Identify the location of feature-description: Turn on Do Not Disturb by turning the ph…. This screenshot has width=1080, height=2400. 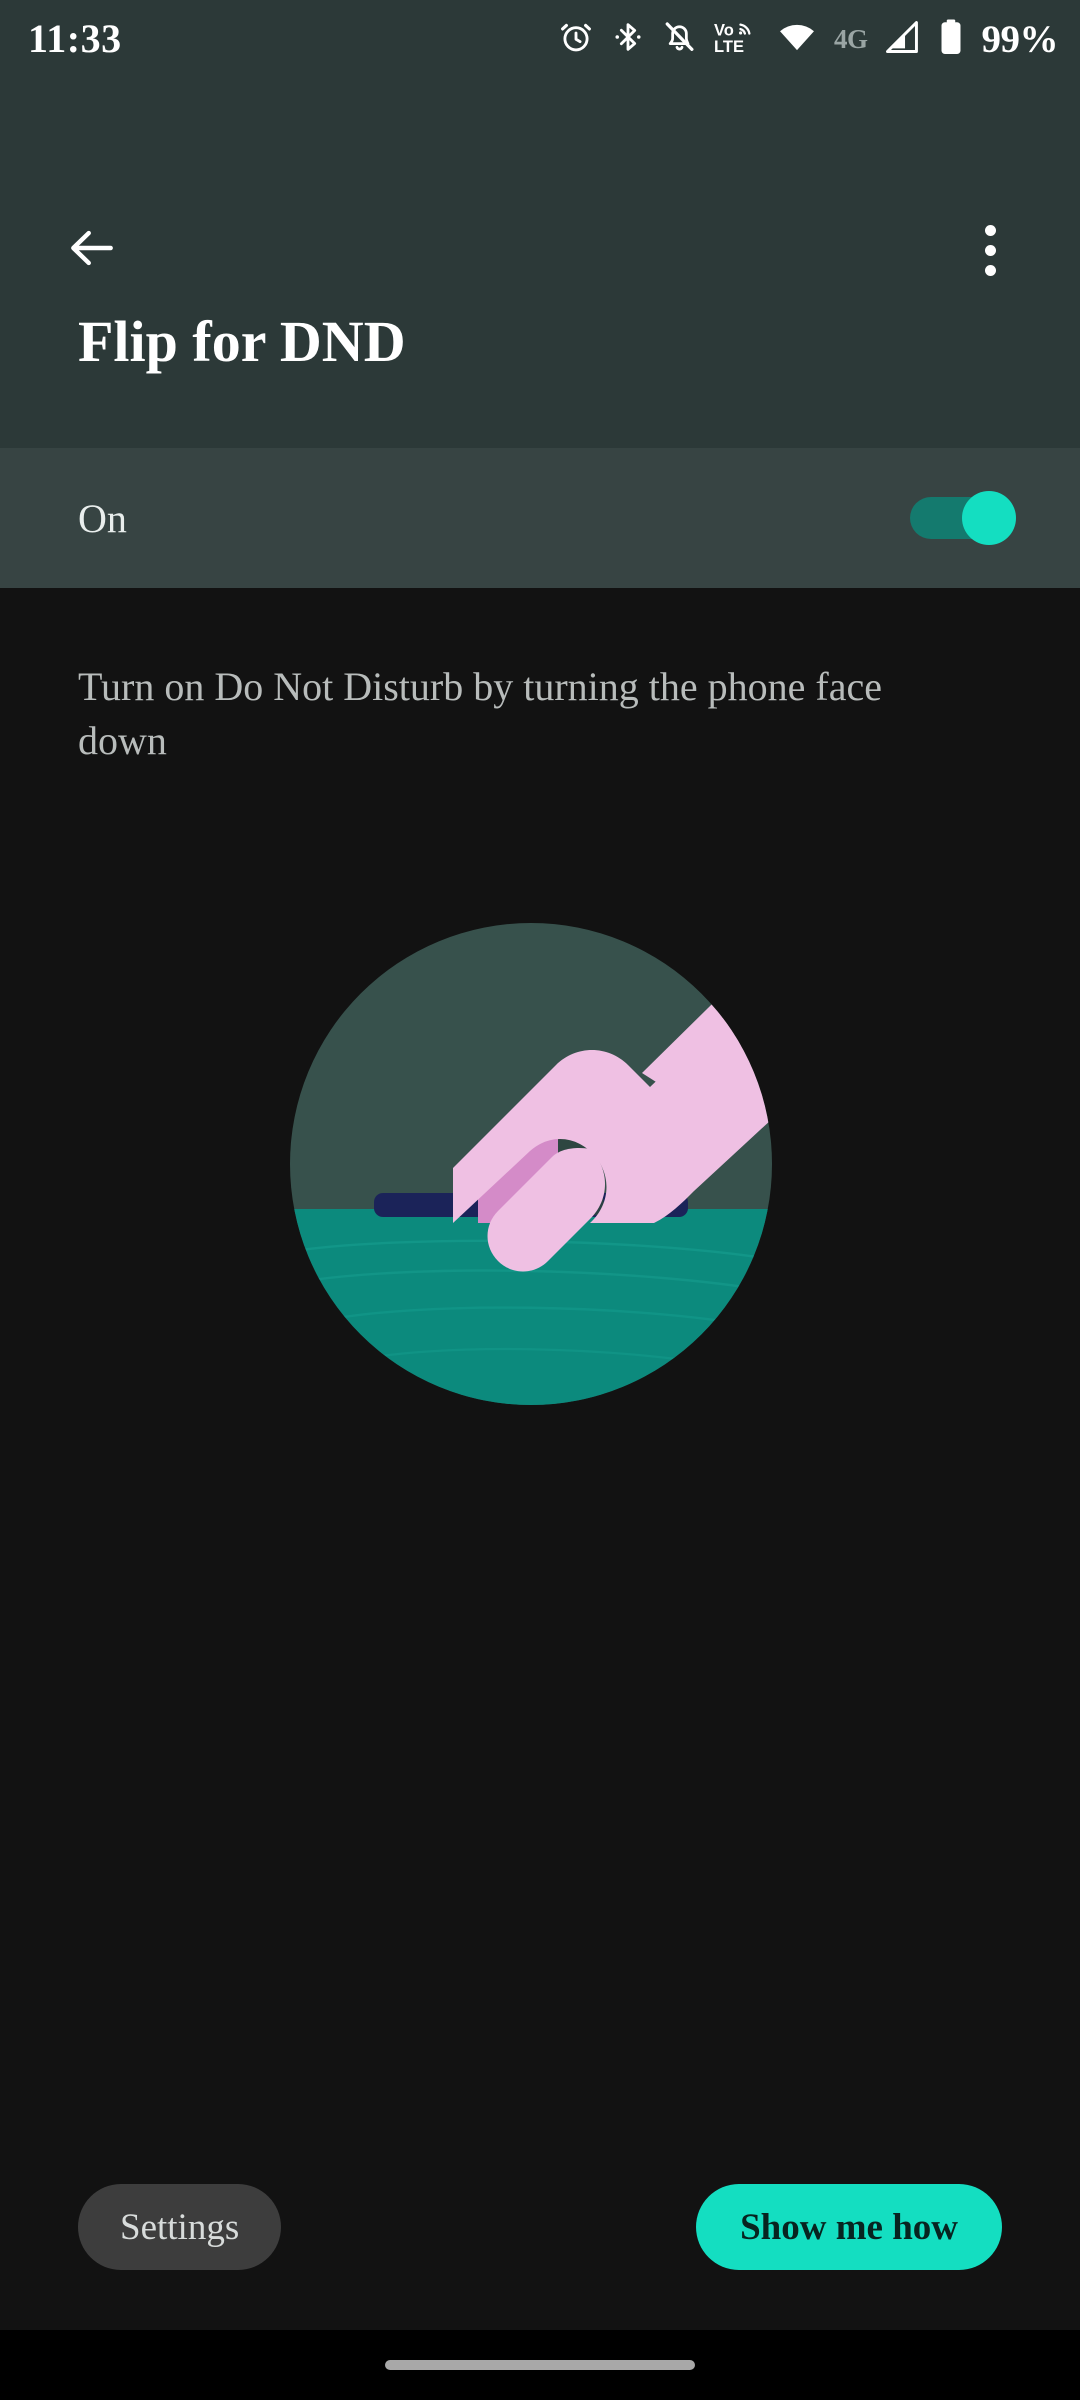
(480, 714).